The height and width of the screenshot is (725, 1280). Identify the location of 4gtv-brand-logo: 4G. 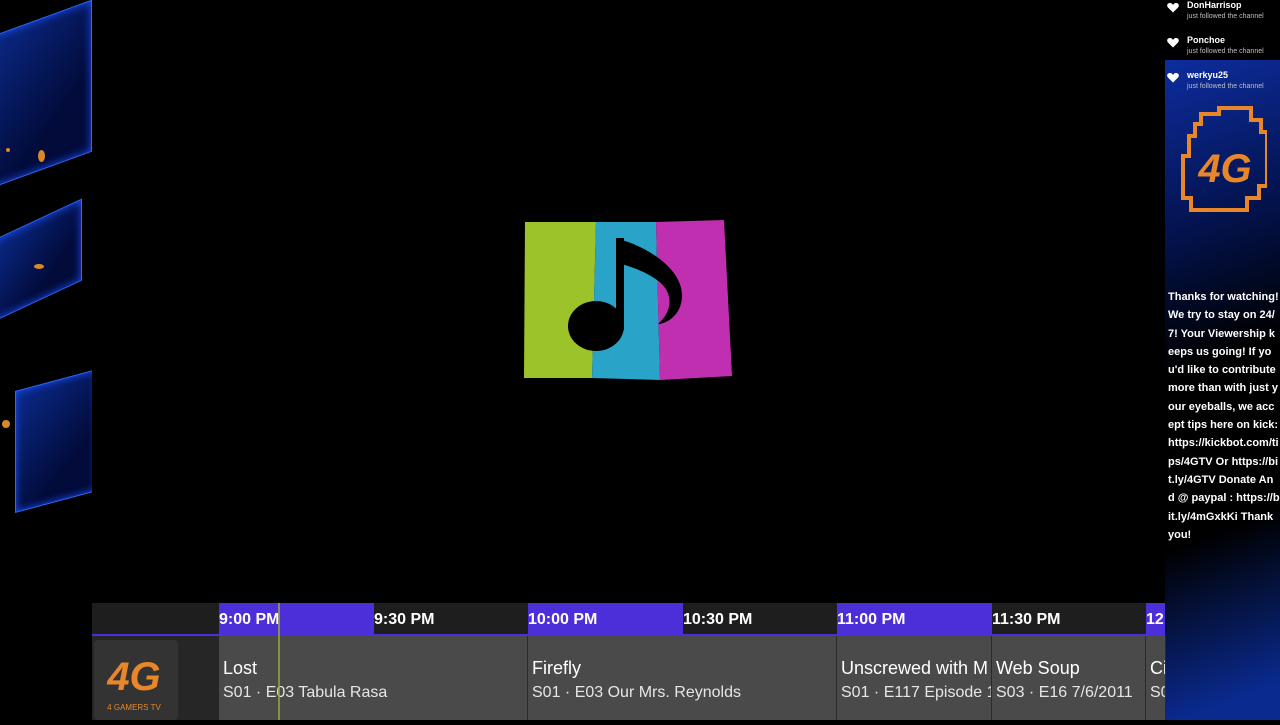
(1225, 159).